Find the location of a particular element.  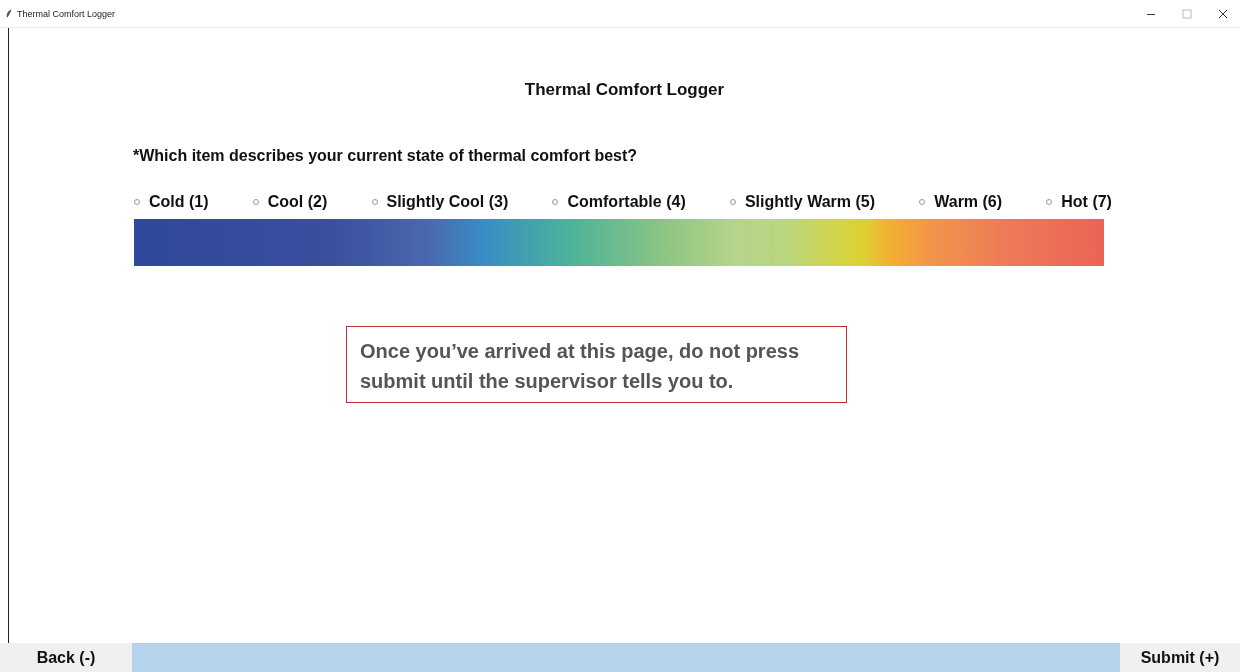

maximize-icon is located at coordinates (1187, 13).